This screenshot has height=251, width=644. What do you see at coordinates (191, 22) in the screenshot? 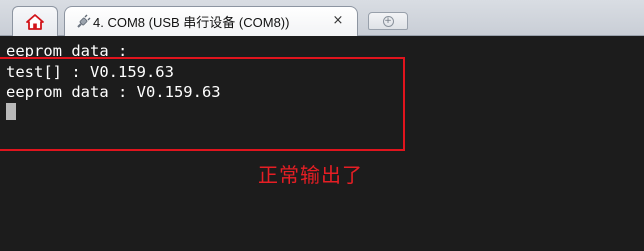
I see `tab-title: 4. COM8 (USB 串行设备 (COM8))` at bounding box center [191, 22].